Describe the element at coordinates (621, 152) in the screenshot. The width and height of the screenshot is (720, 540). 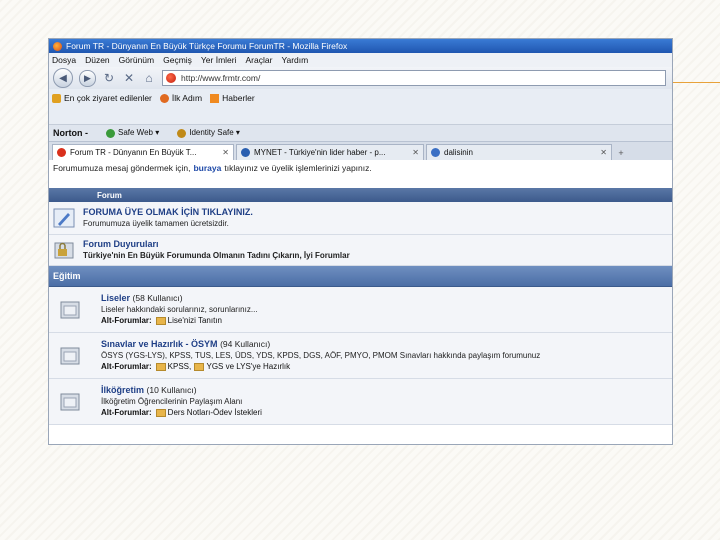
I see `new-tab-icon: +` at that location.